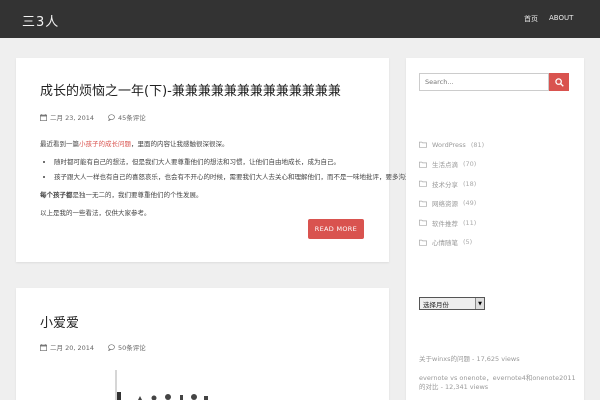 The width and height of the screenshot is (600, 400). What do you see at coordinates (56, 195) in the screenshot?
I see `excerpt-bold-text: 每个孩子都` at bounding box center [56, 195].